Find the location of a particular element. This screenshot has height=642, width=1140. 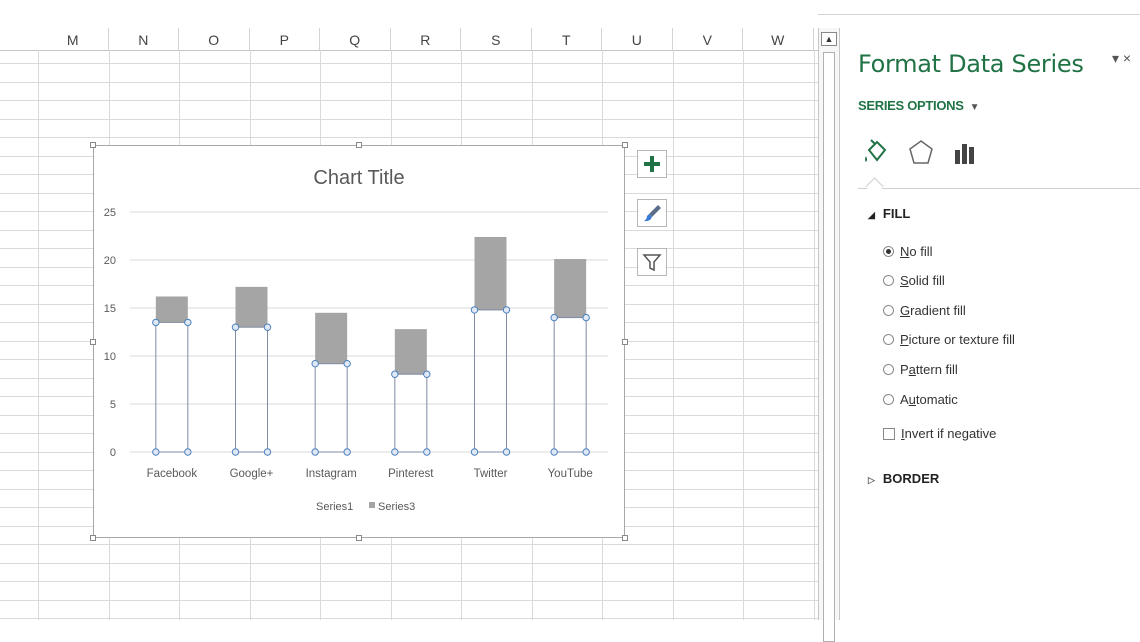

vertical-scrollbar: ▲ is located at coordinates (829, 335).